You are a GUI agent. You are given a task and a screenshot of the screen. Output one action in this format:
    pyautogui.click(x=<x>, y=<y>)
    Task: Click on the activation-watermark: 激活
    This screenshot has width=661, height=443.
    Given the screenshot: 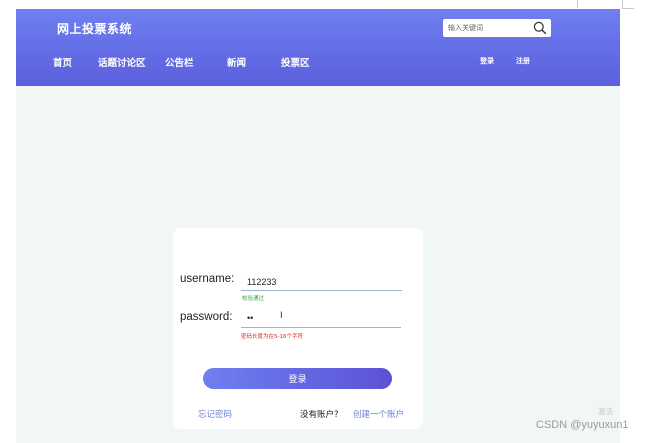 What is the action you would take?
    pyautogui.click(x=605, y=411)
    